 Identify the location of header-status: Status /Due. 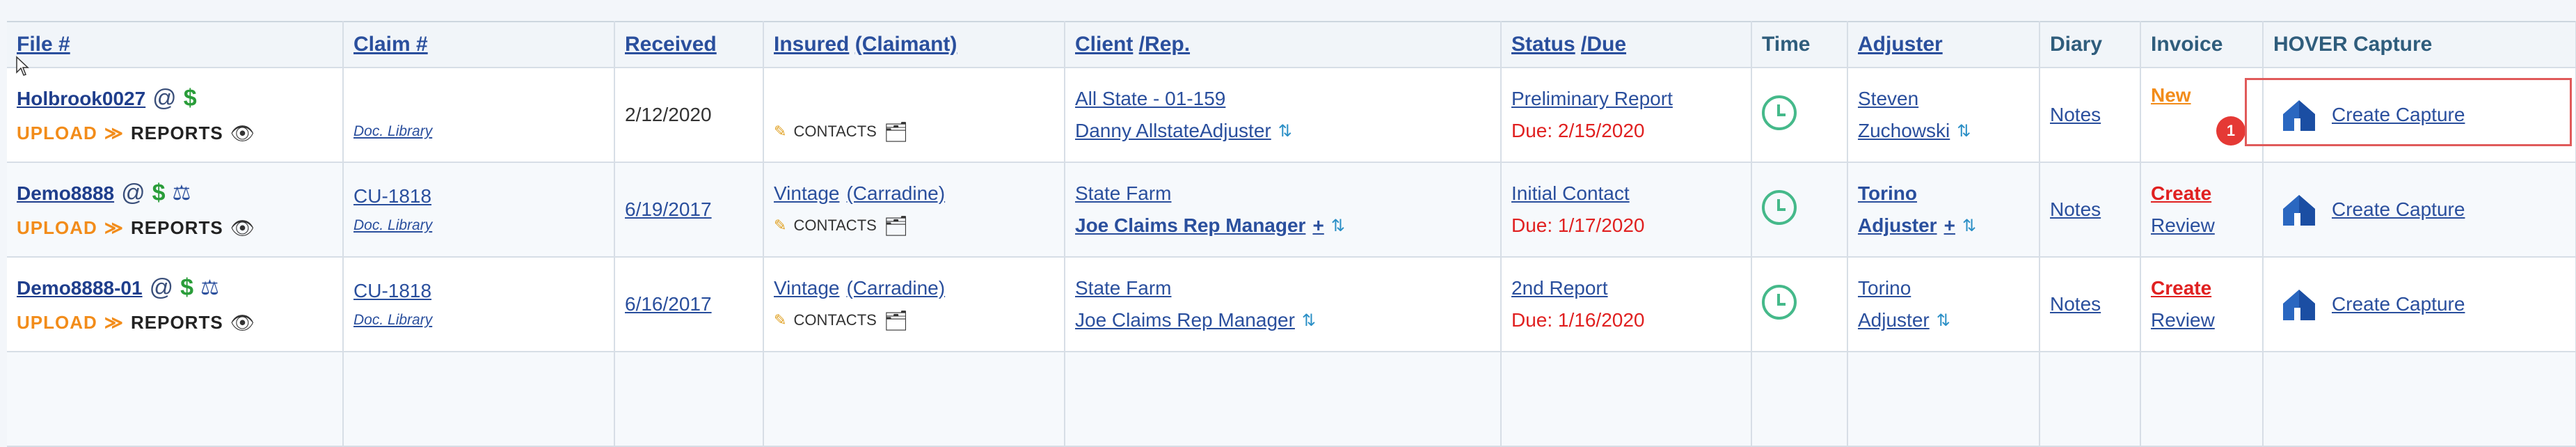
(1626, 44).